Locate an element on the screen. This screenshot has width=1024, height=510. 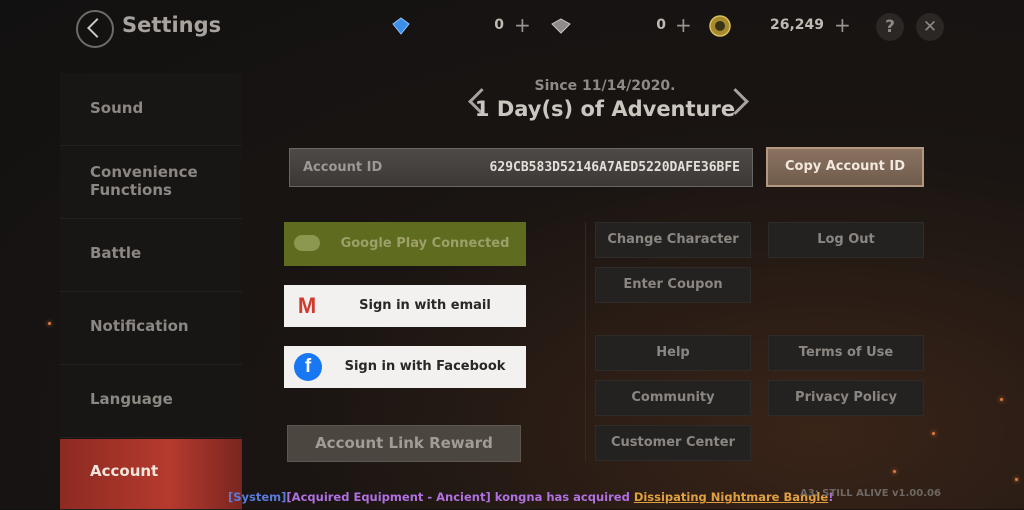
adventure-days: 1 Day(s) of Adventure is located at coordinates (605, 109).